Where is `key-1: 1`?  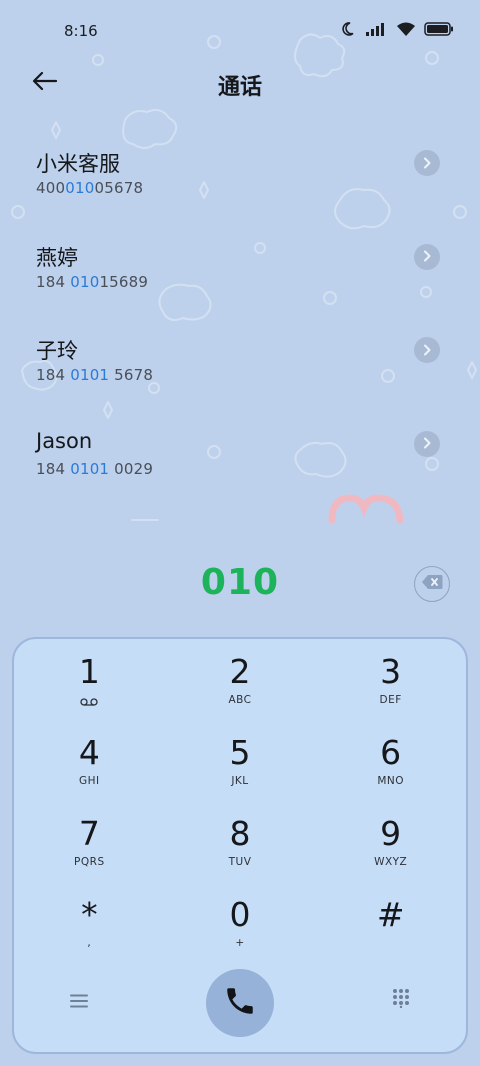 key-1: 1 is located at coordinates (89, 687).